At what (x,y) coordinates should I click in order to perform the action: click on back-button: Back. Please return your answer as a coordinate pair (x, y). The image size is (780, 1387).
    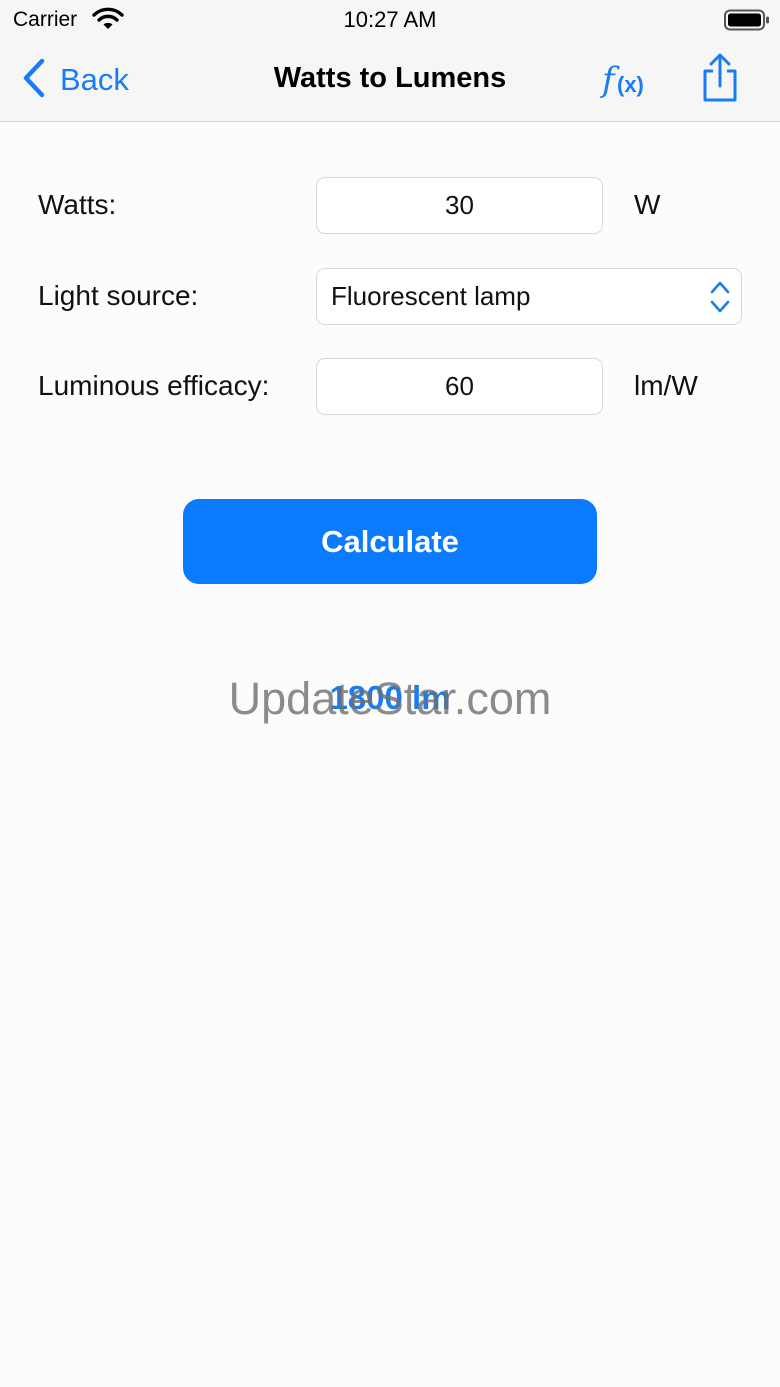
    Looking at the image, I should click on (75, 80).